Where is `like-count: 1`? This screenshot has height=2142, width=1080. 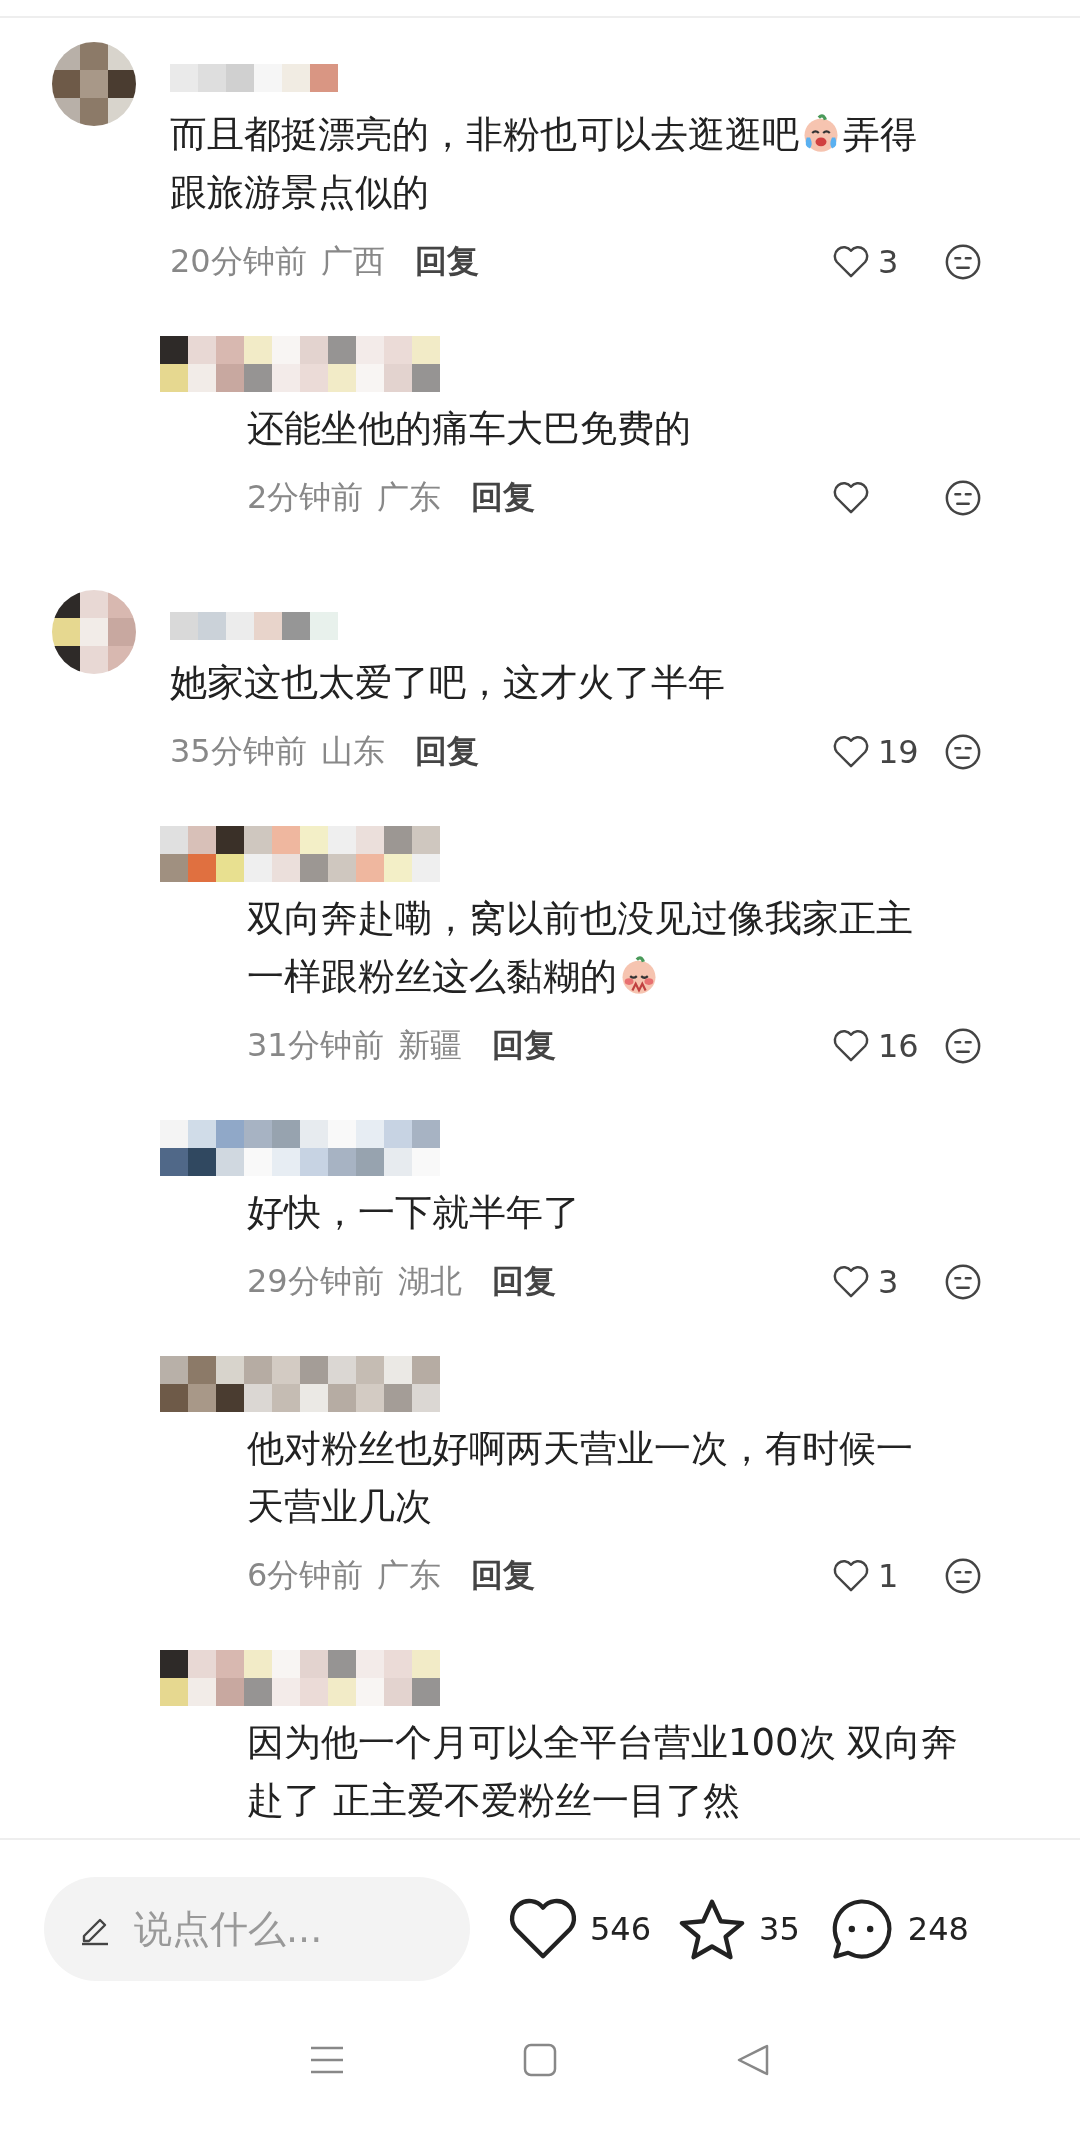
like-count: 1 is located at coordinates (889, 1576).